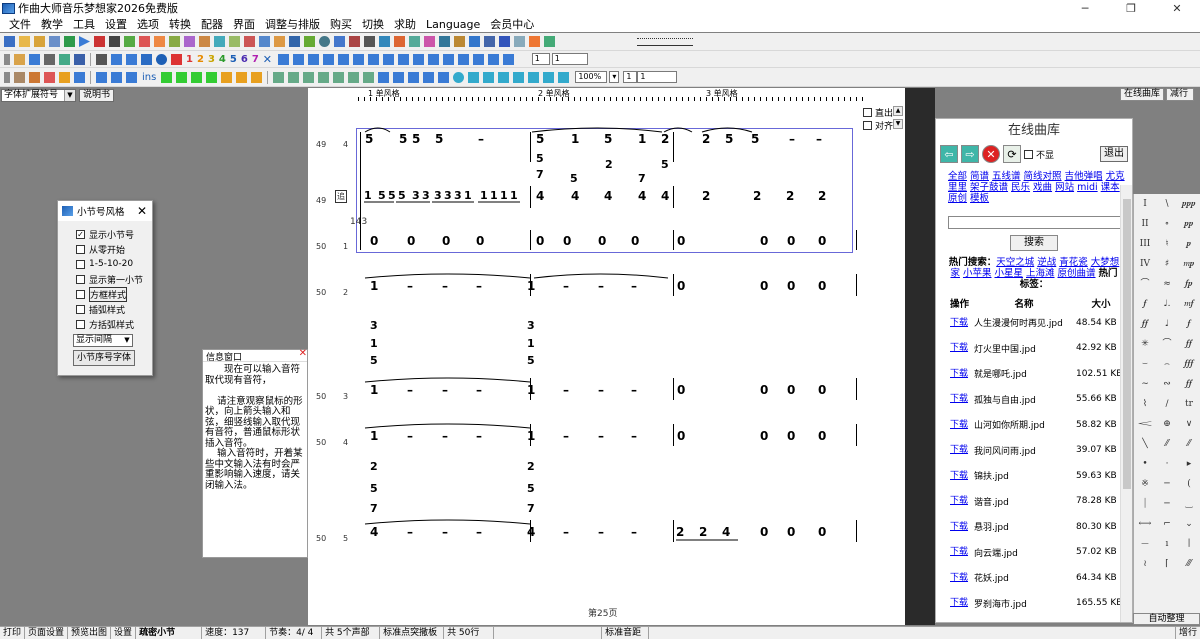 Image resolution: width=1200 pixels, height=639 pixels. Describe the element at coordinates (448, 59) in the screenshot. I see `cross-mark-icon` at that location.